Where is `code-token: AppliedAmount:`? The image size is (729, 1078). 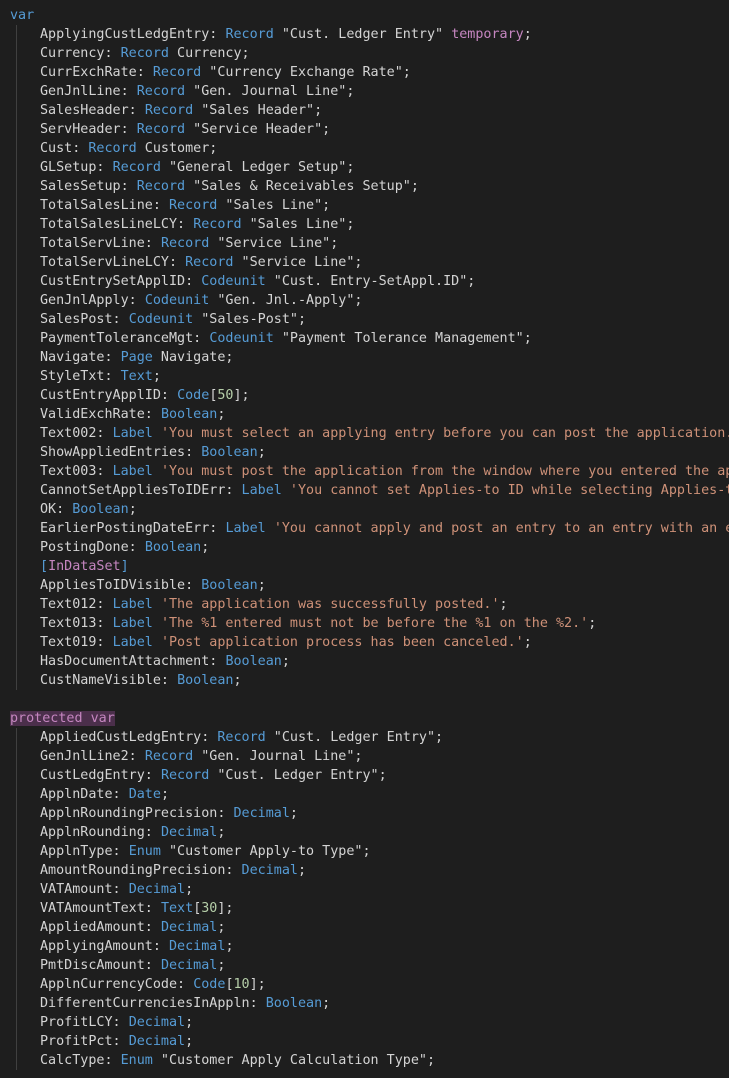
code-token: AppliedAmount: is located at coordinates (100, 927).